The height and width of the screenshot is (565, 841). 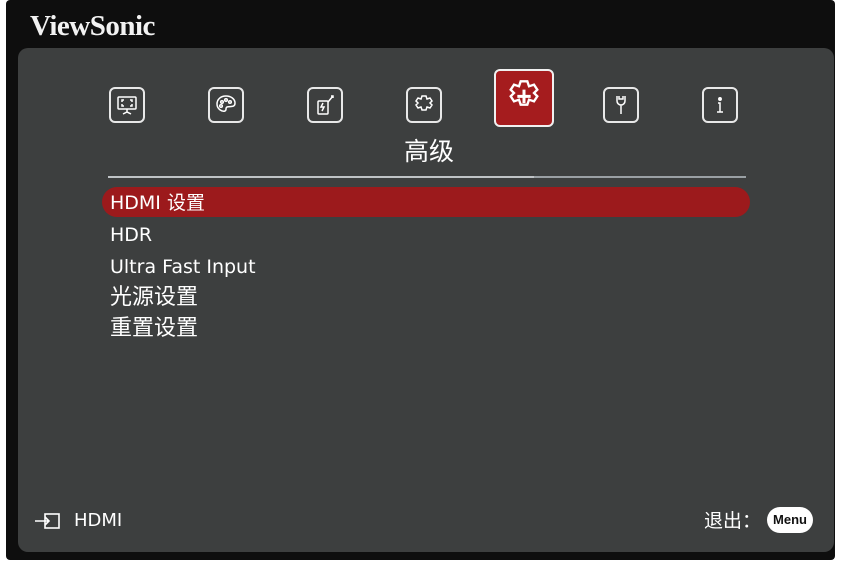 I want to click on tab-info, so click(x=720, y=105).